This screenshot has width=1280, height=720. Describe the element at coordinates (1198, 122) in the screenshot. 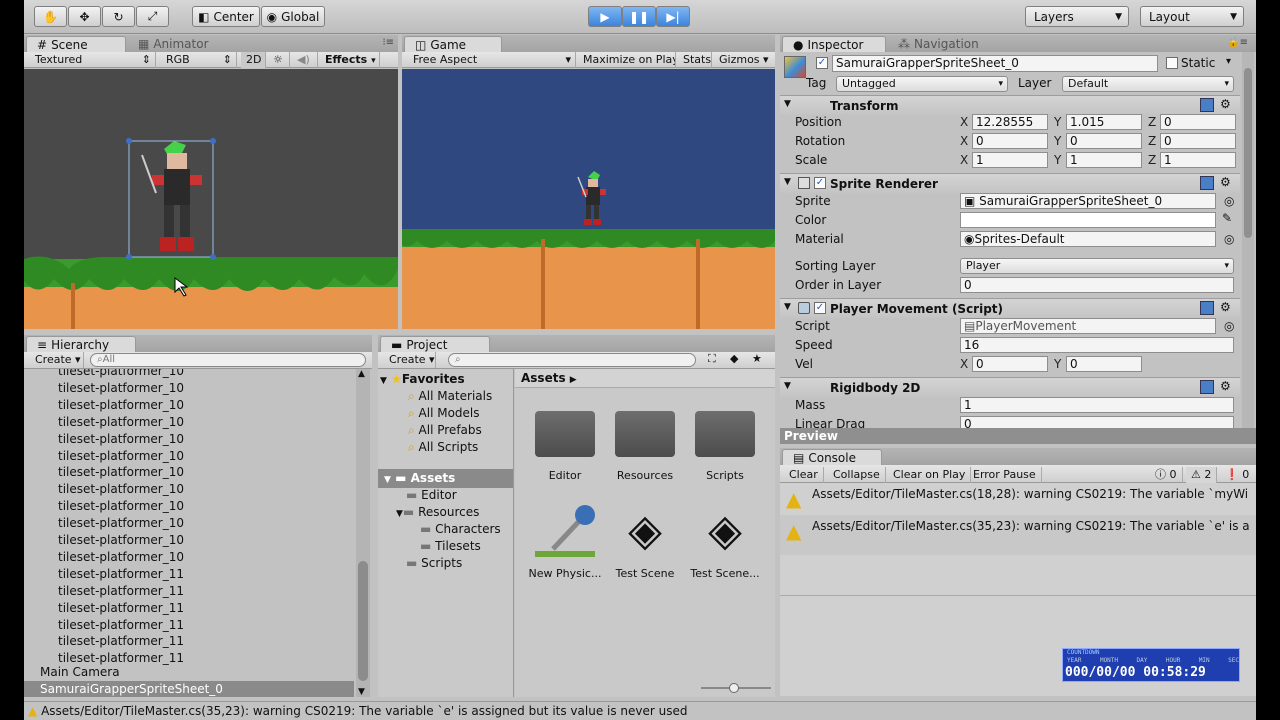

I see `position-z-field: 0` at that location.